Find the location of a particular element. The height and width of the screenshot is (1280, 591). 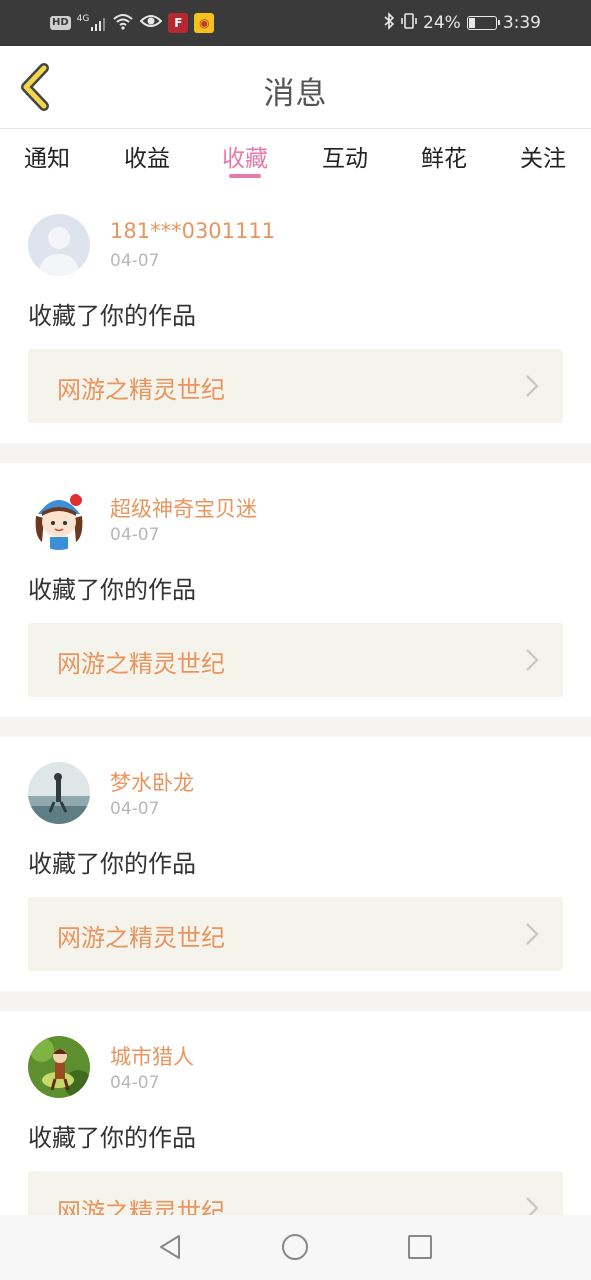

tab-notifications: 通知 is located at coordinates (47, 156).